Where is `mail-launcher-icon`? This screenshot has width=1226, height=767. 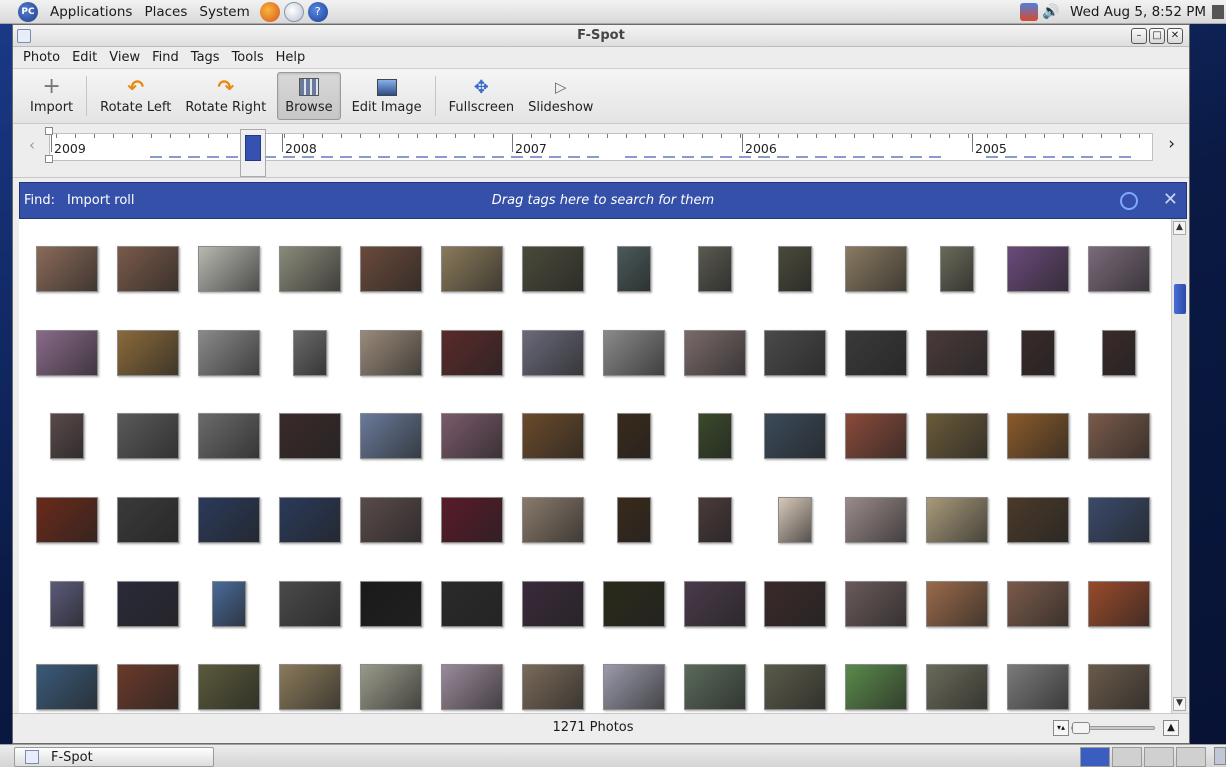 mail-launcher-icon is located at coordinates (293, 11).